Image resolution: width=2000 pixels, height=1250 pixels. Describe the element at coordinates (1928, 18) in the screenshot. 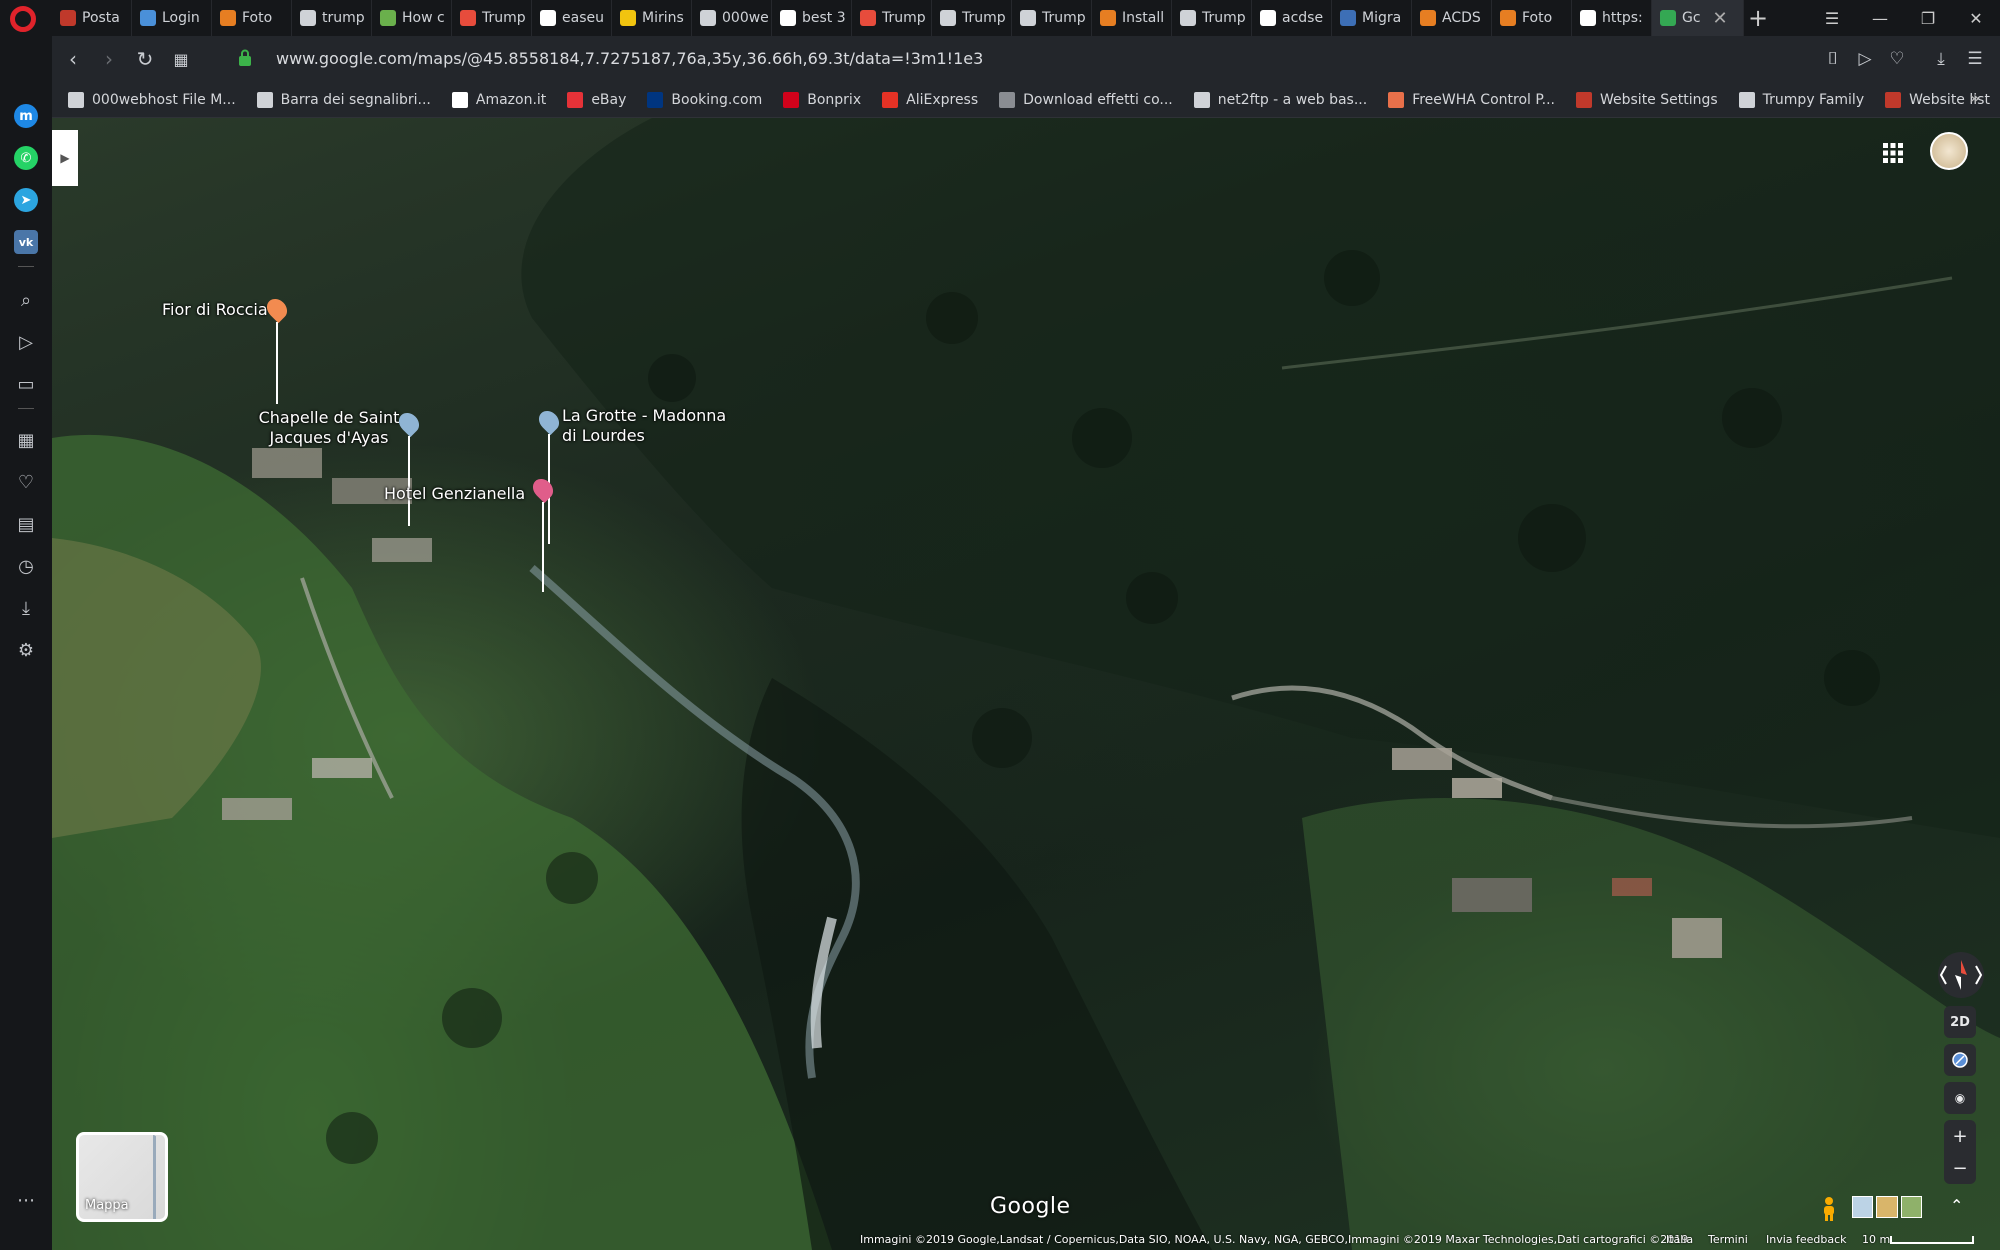

I see `restore-icon: ❐` at that location.